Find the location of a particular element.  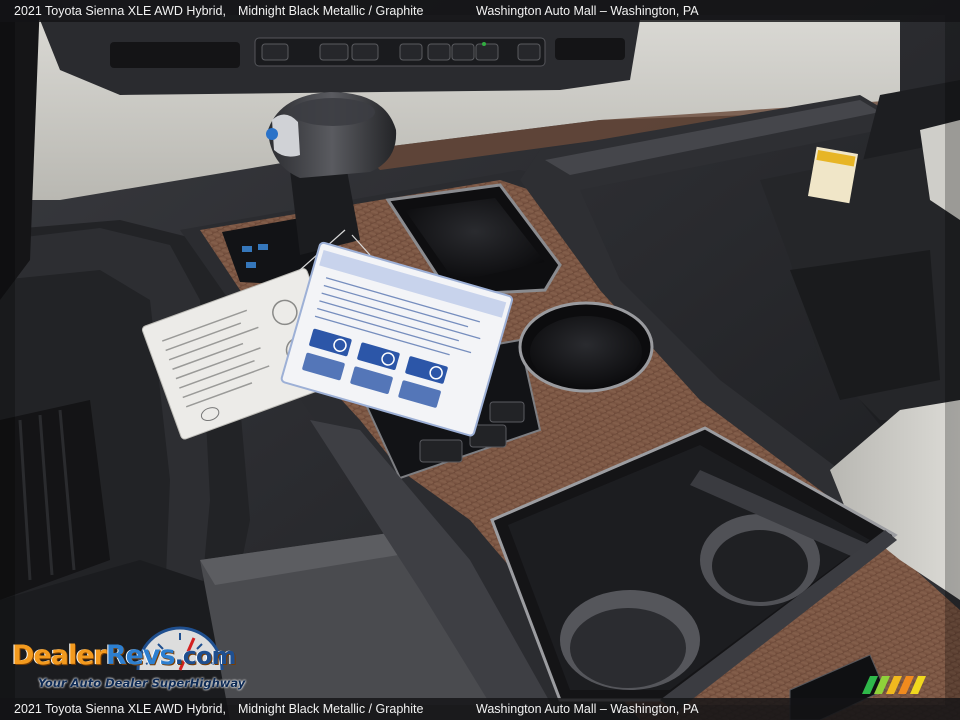

logo-text-revs: Revs is located at coordinates (140, 655).